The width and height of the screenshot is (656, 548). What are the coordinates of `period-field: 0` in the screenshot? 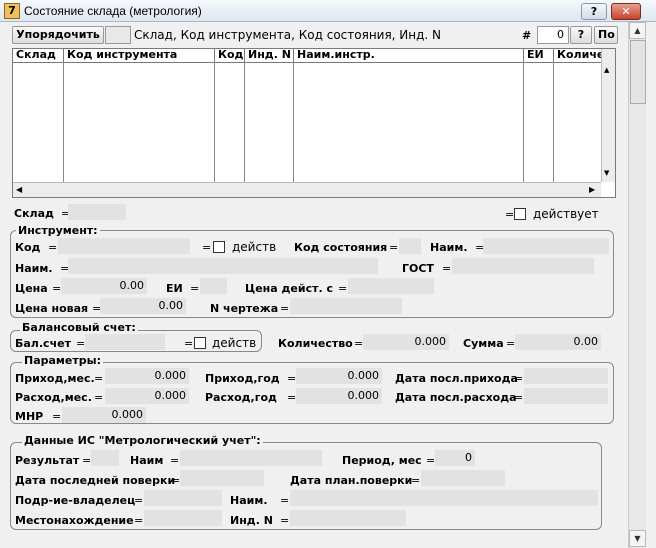 It's located at (455, 458).